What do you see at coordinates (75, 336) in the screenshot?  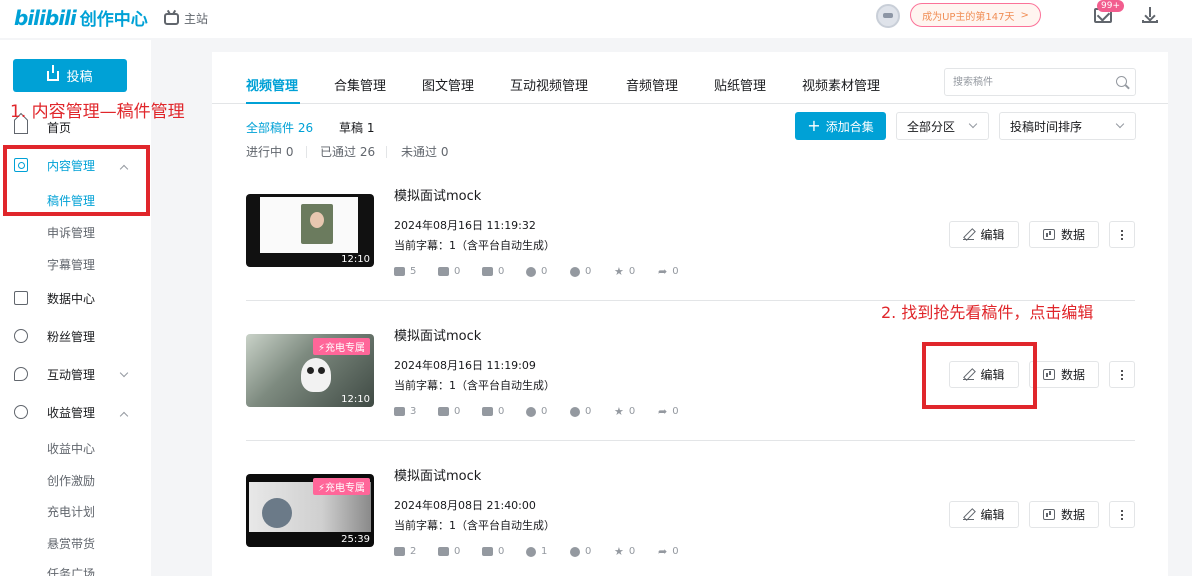 I see `sidebar-item-fans: 粉丝管理` at bounding box center [75, 336].